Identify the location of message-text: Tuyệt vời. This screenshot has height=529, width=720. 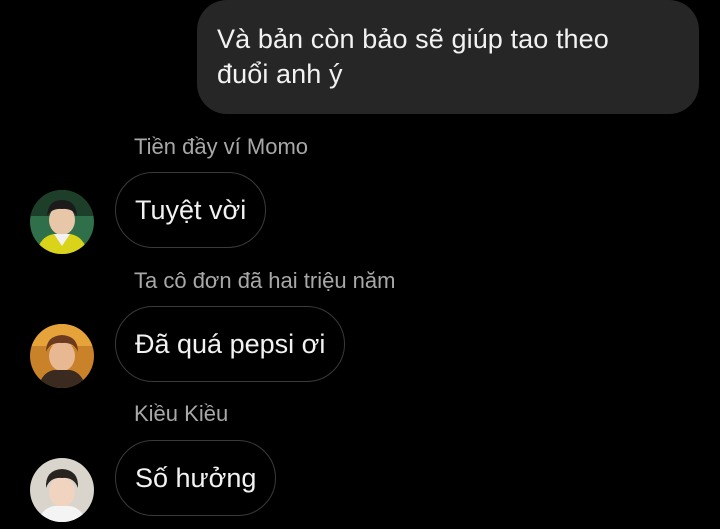
(191, 210).